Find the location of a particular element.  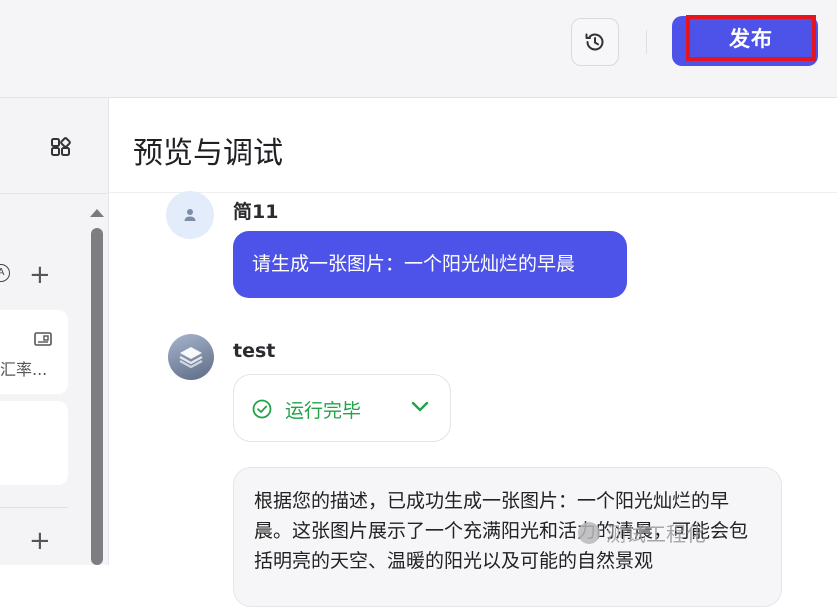

toolbar-divider is located at coordinates (646, 42).